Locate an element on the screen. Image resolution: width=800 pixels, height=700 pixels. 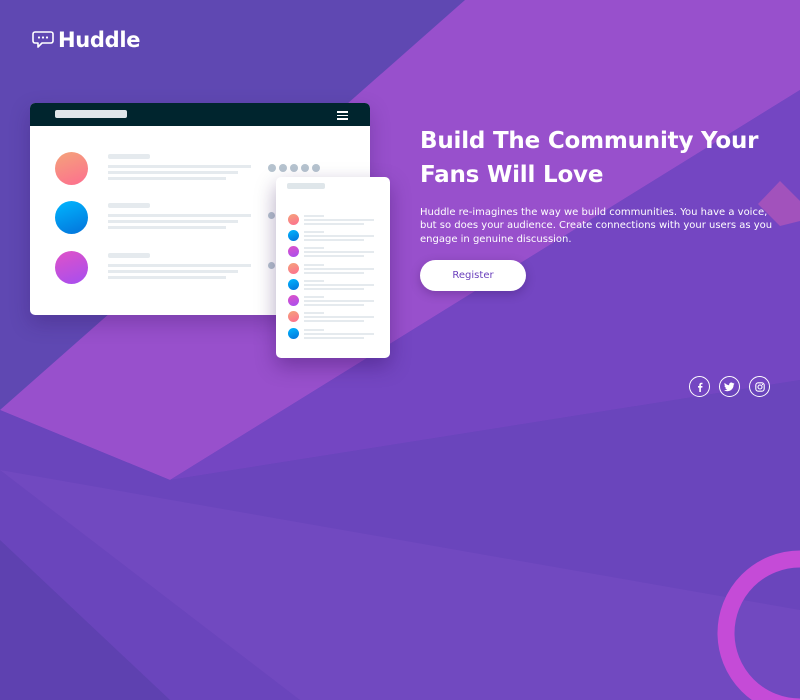
chat-bubble-icon is located at coordinates (43, 39).